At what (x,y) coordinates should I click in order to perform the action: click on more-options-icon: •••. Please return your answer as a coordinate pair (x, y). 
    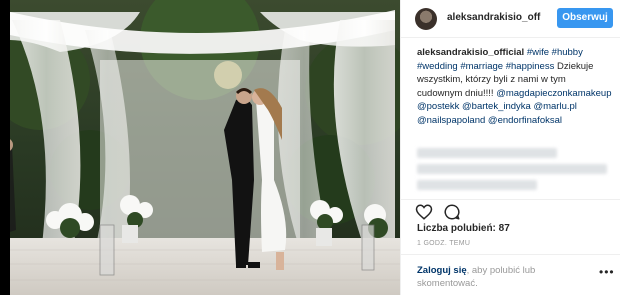
    Looking at the image, I should click on (607, 272).